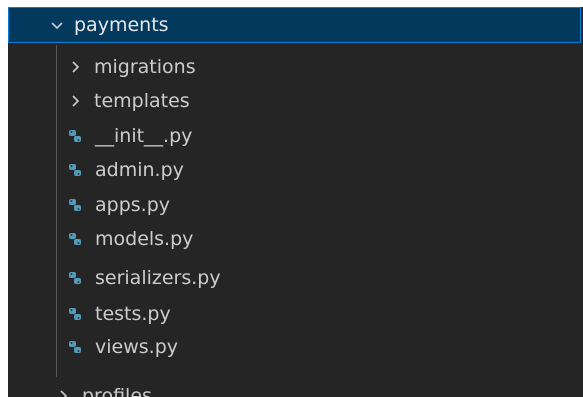  What do you see at coordinates (133, 314) in the screenshot?
I see `file-label-tests: tests.py` at bounding box center [133, 314].